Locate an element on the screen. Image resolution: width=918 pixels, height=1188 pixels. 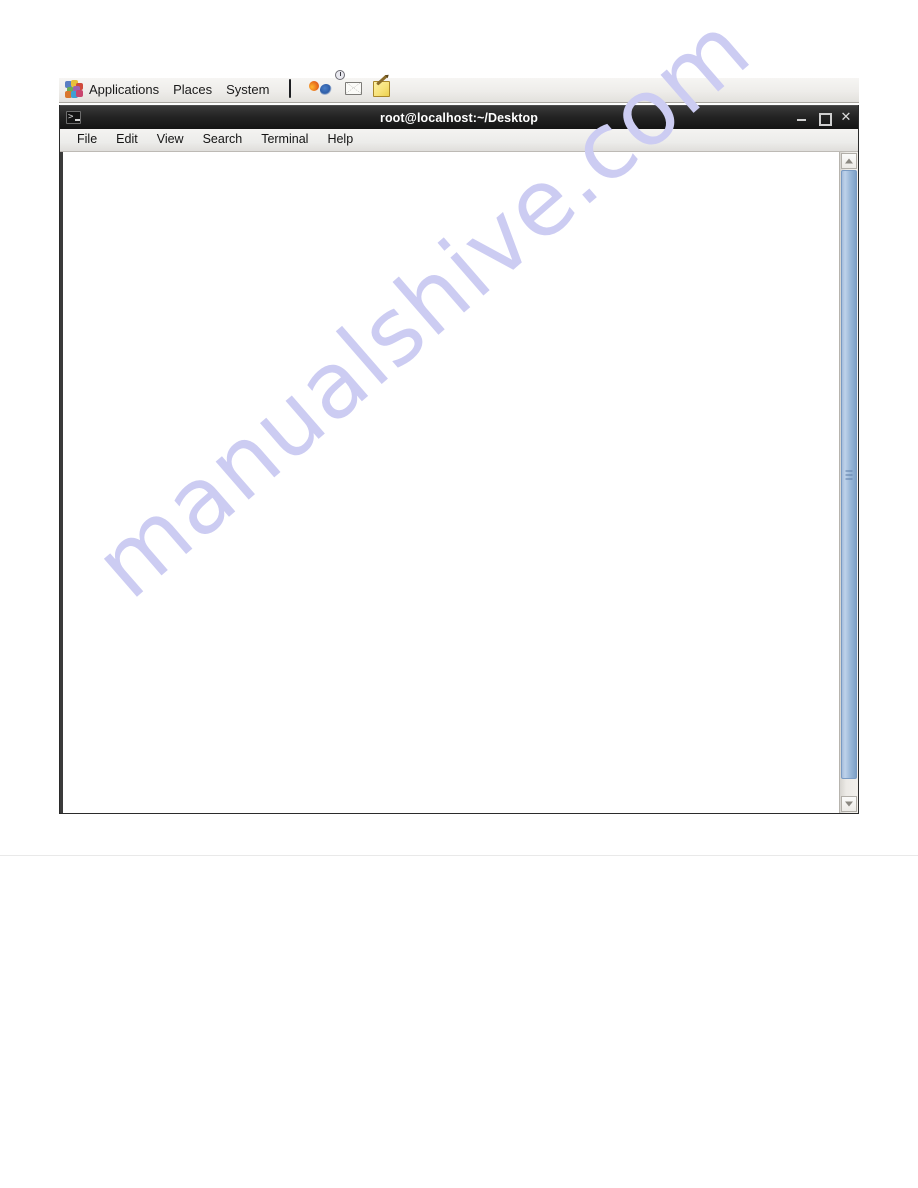
menu-item-view: View is located at coordinates (170, 140).